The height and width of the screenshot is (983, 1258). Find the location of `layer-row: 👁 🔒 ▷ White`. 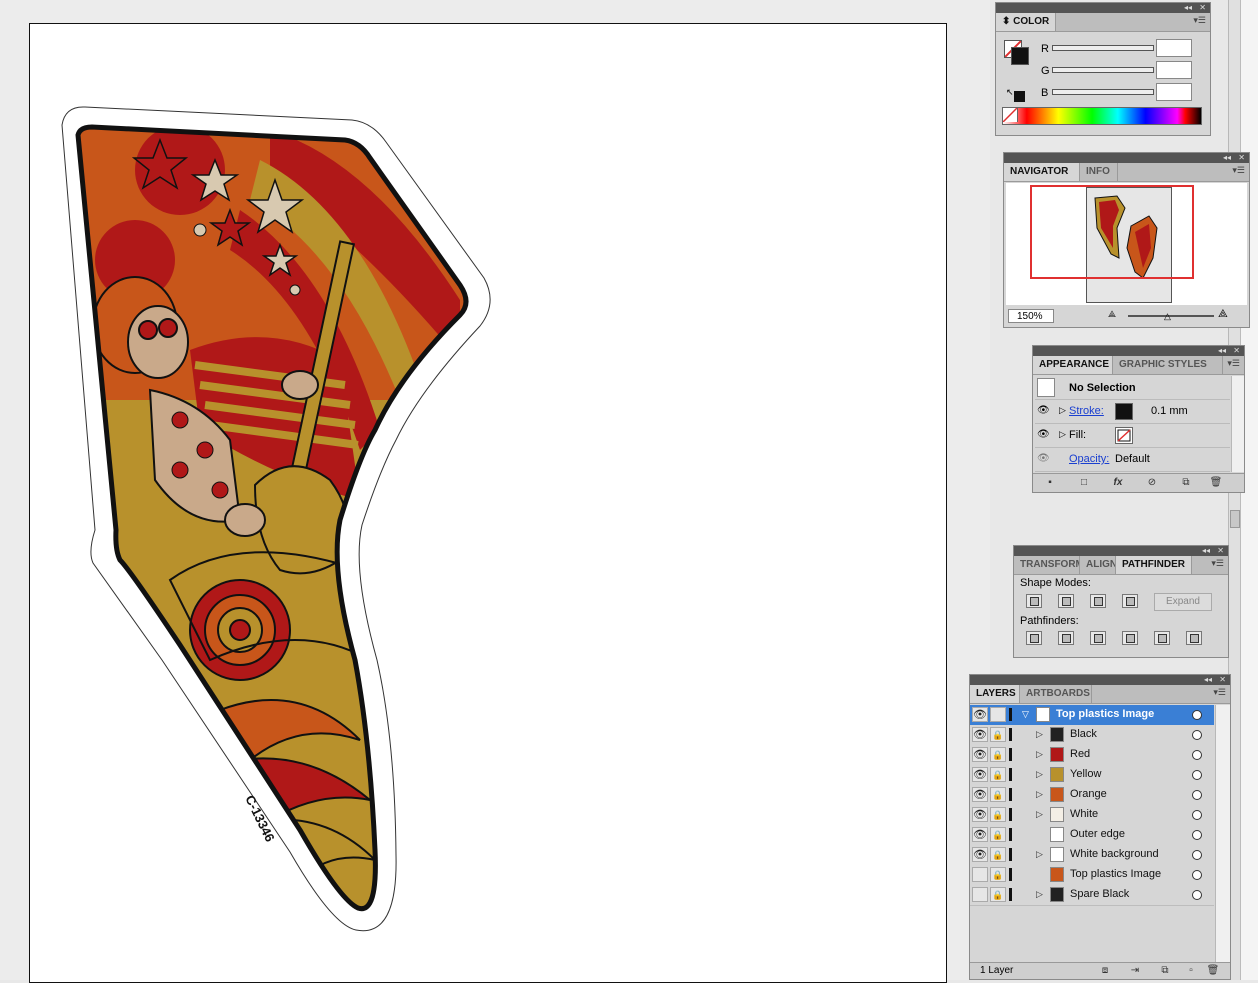

layer-row: 👁 🔒 ▷ White is located at coordinates (1092, 815).